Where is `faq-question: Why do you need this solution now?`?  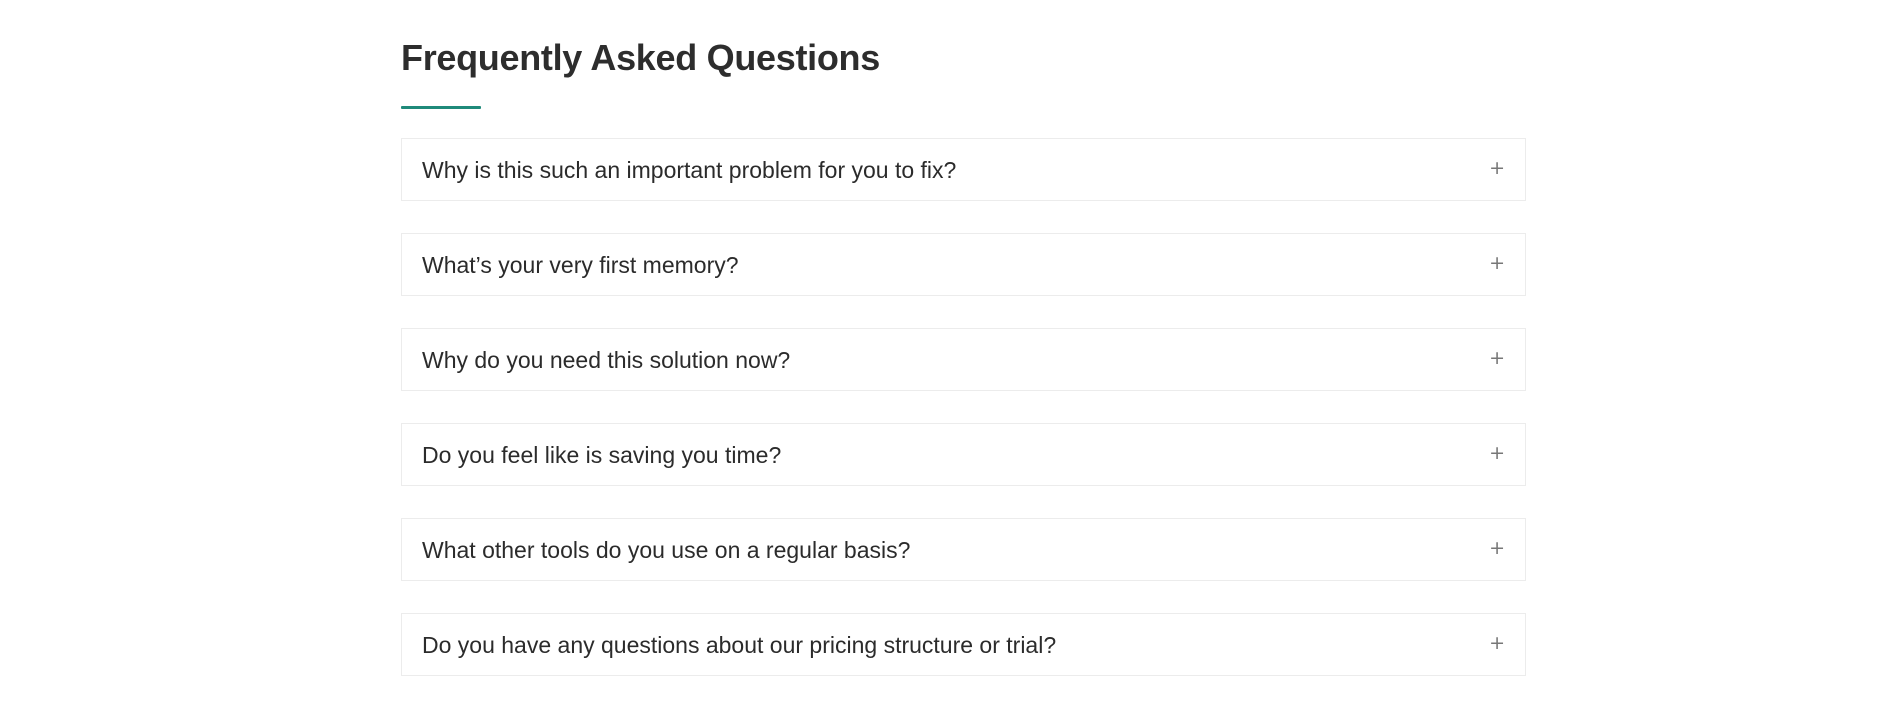 faq-question: Why do you need this solution now? is located at coordinates (606, 359).